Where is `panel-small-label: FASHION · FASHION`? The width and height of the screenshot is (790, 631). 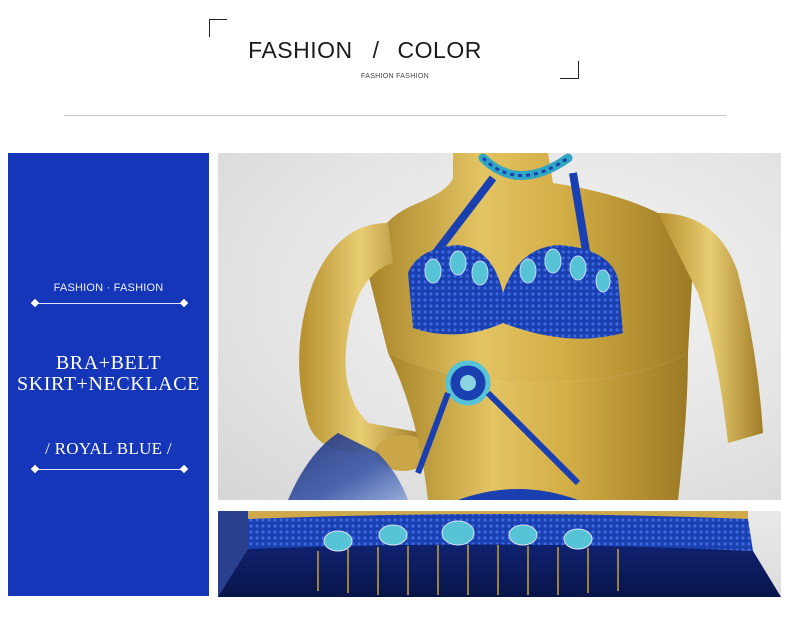 panel-small-label: FASHION · FASHION is located at coordinates (108, 288).